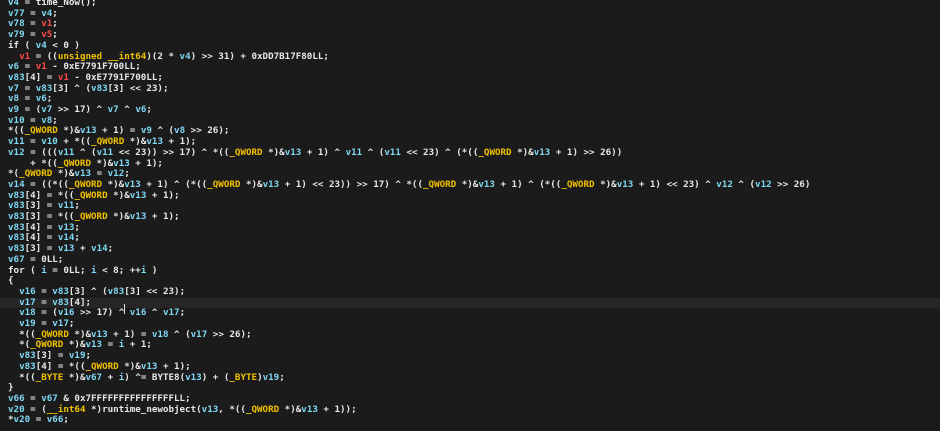  I want to click on code-token: >> 26), so click(791, 184).